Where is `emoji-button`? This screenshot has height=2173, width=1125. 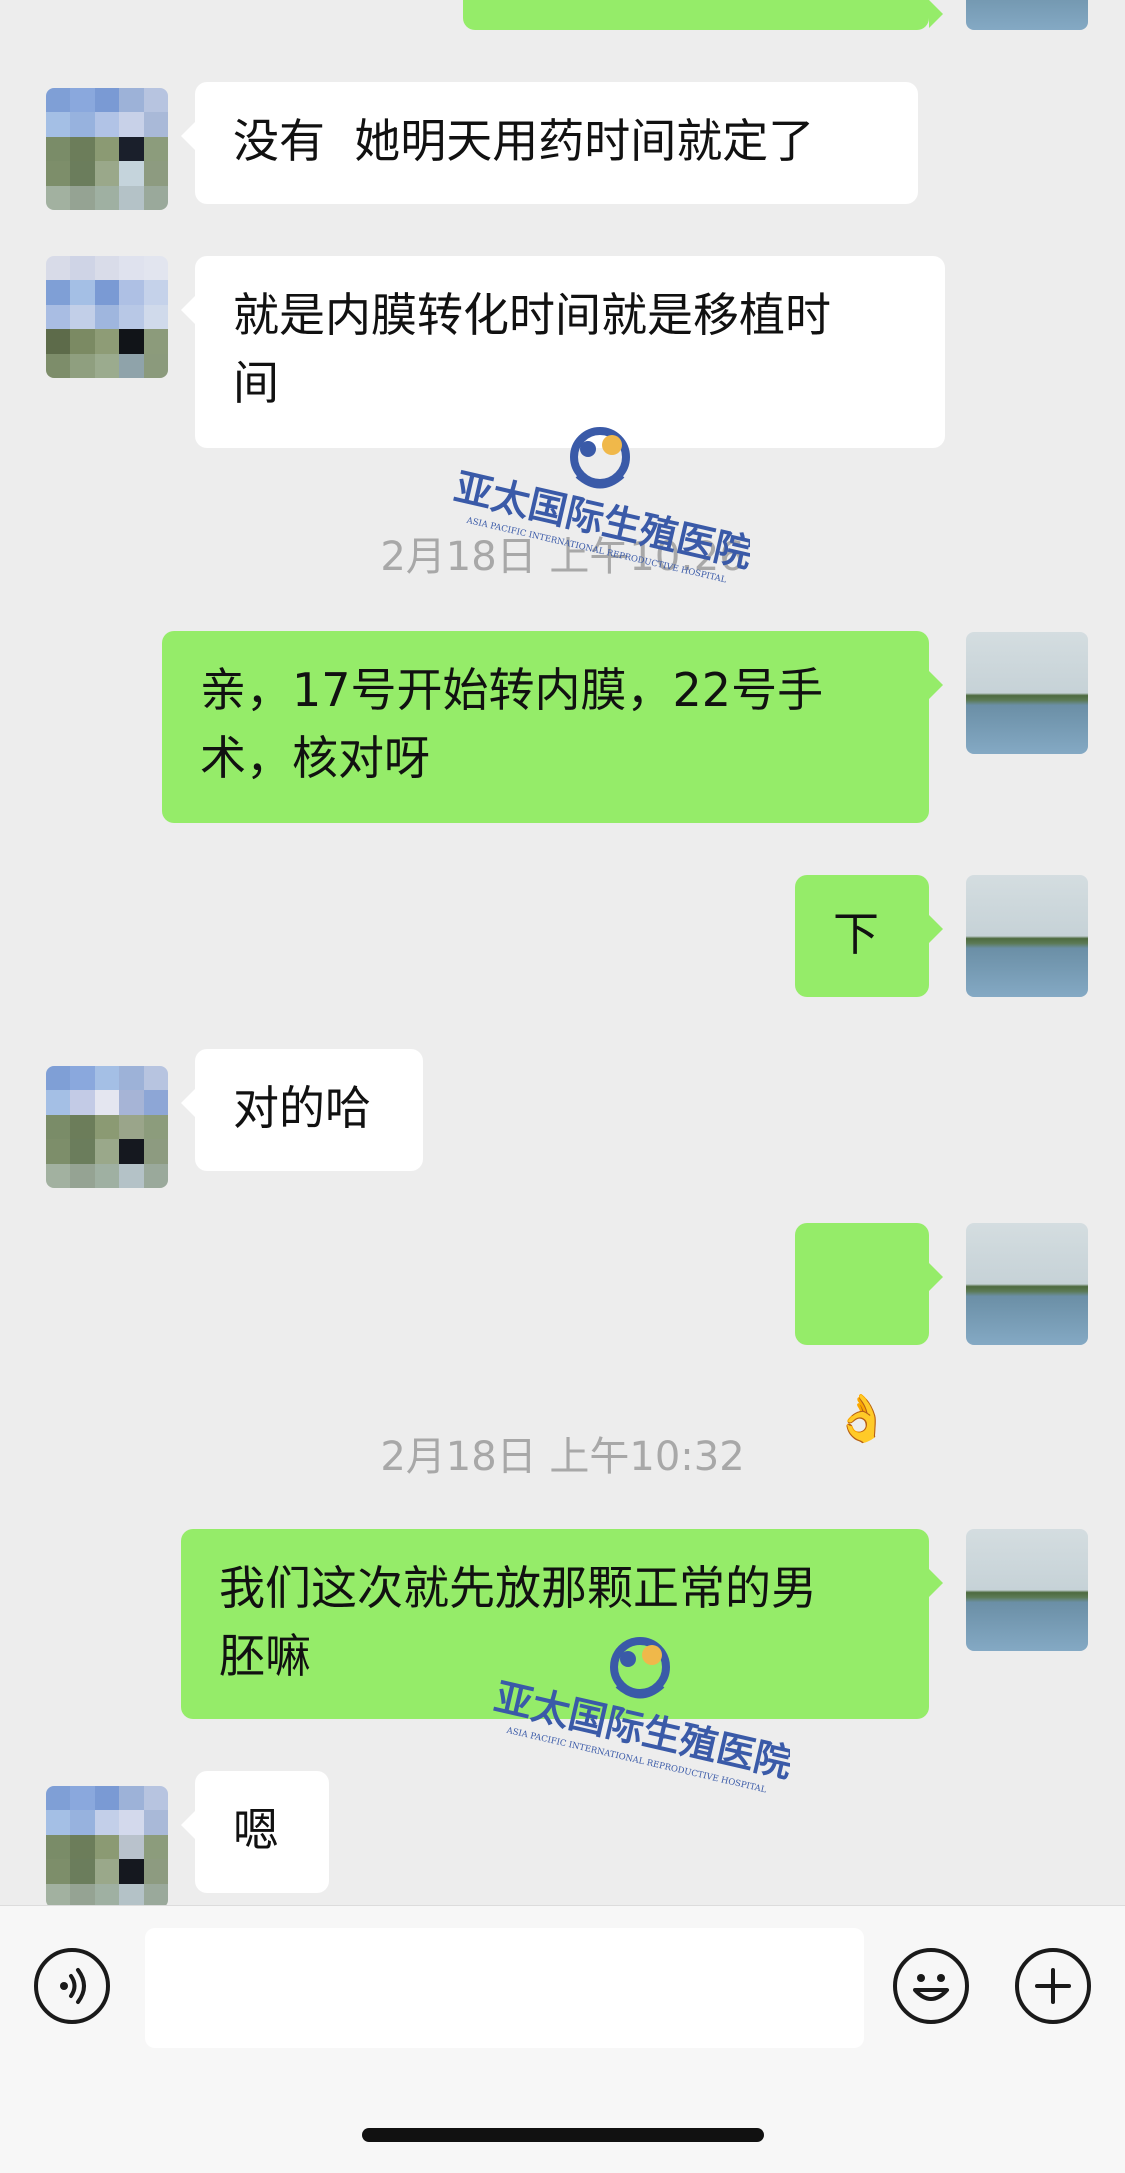
emoji-button is located at coordinates (931, 1986).